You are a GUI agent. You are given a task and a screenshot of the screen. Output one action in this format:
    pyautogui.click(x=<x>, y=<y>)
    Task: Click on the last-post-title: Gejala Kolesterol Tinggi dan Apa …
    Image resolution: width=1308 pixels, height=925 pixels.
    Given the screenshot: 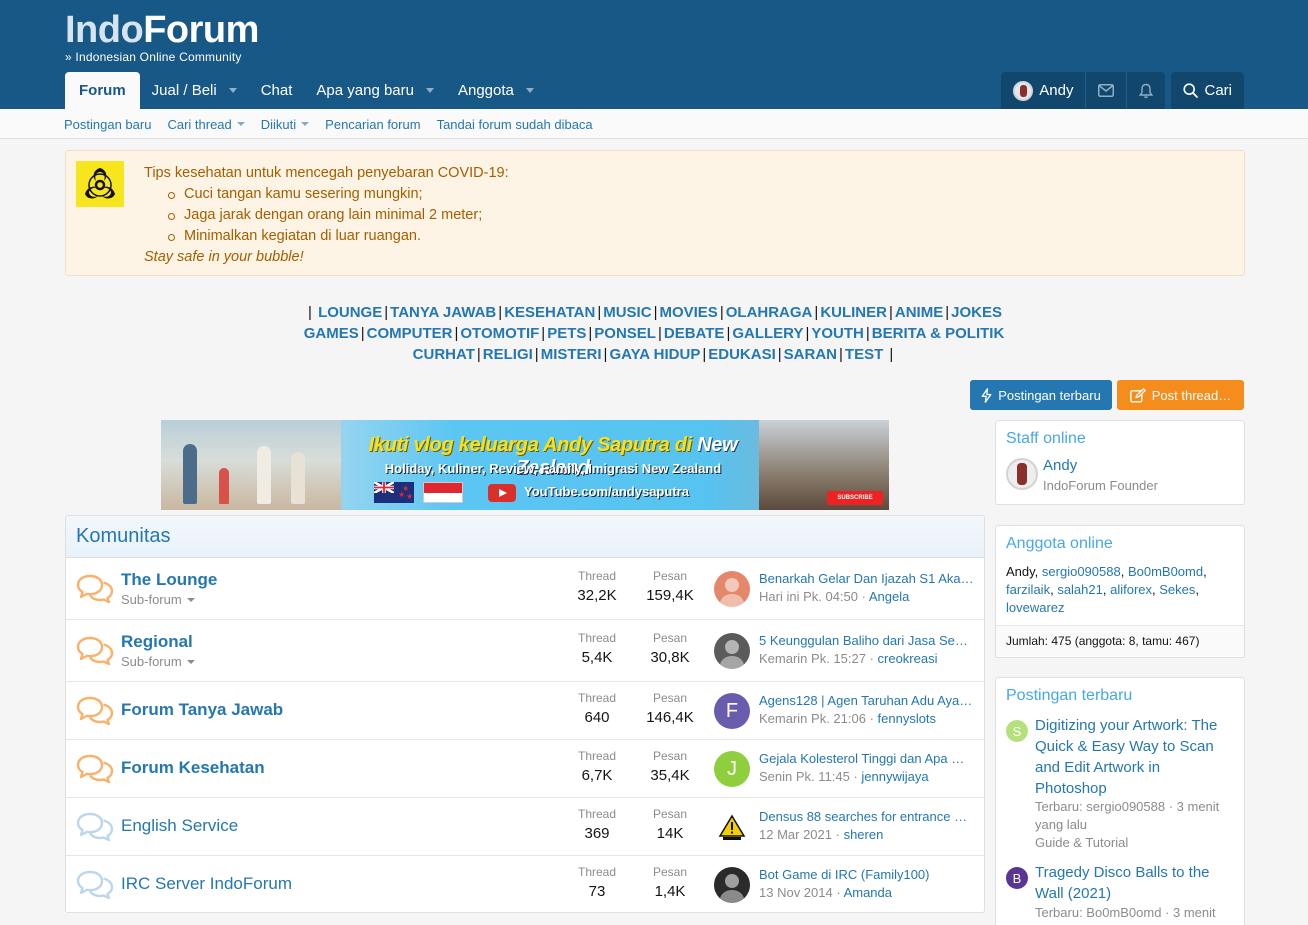 What is the action you would take?
    pyautogui.click(x=866, y=758)
    